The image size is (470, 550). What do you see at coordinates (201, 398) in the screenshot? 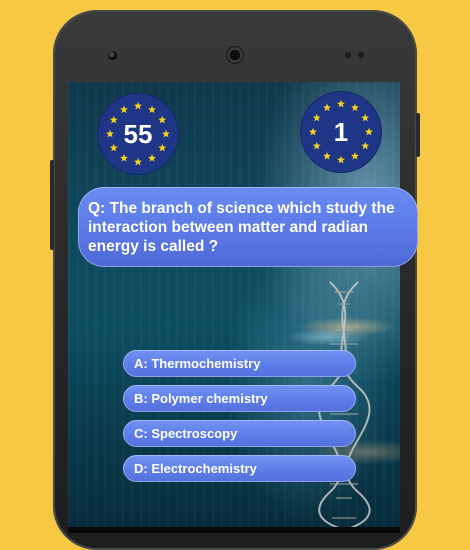
I see `option-b-label: B: Polymer chemistry` at bounding box center [201, 398].